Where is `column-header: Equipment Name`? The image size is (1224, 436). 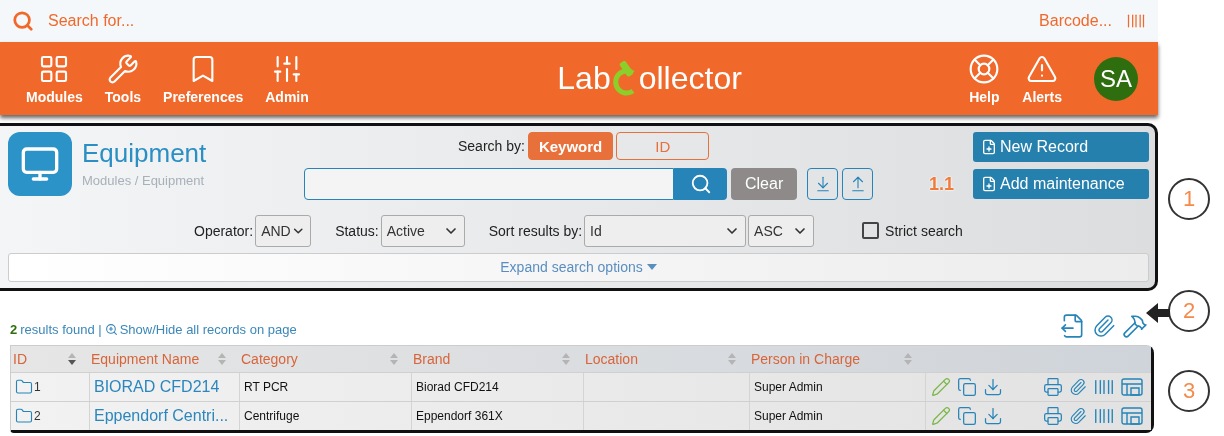 column-header: Equipment Name is located at coordinates (145, 359).